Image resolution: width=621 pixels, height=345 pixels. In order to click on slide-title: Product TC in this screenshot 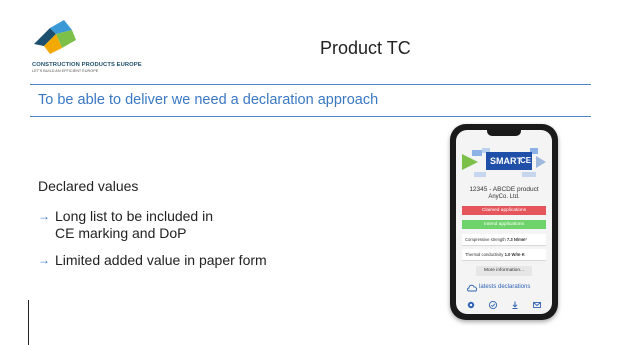, I will do `click(365, 48)`.